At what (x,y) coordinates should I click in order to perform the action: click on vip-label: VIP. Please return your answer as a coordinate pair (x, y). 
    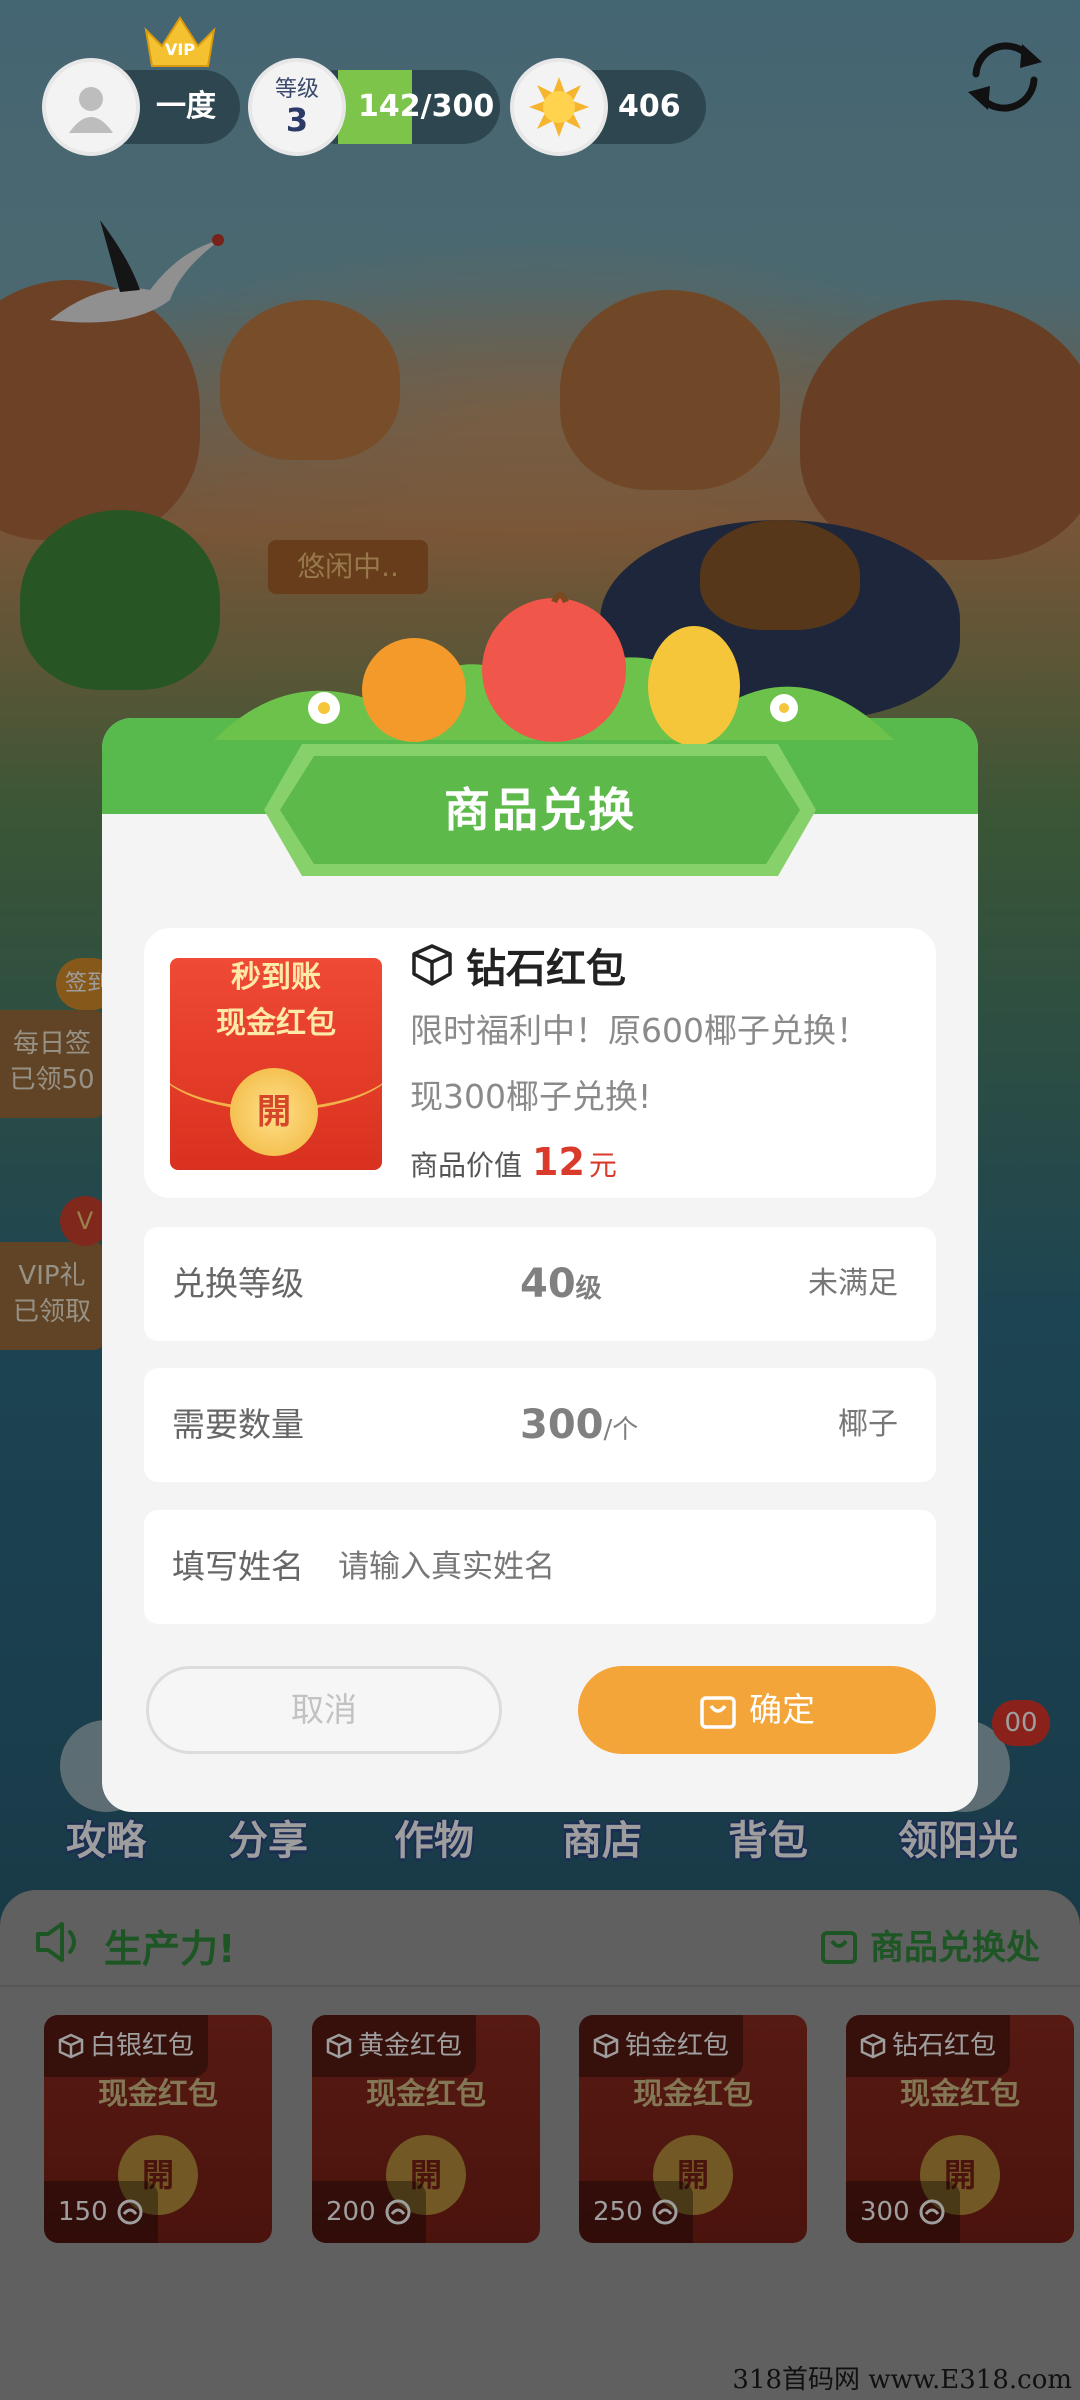
    Looking at the image, I should click on (180, 49).